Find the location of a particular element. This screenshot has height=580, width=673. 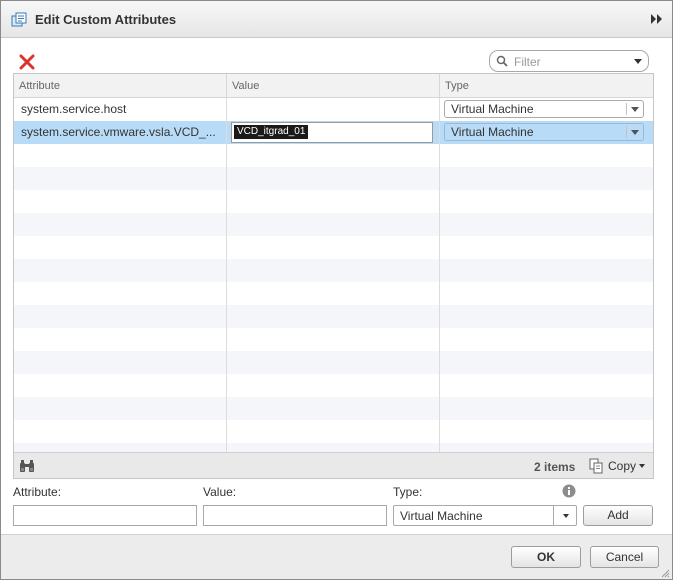

double-chevron-right-icon is located at coordinates (657, 19).